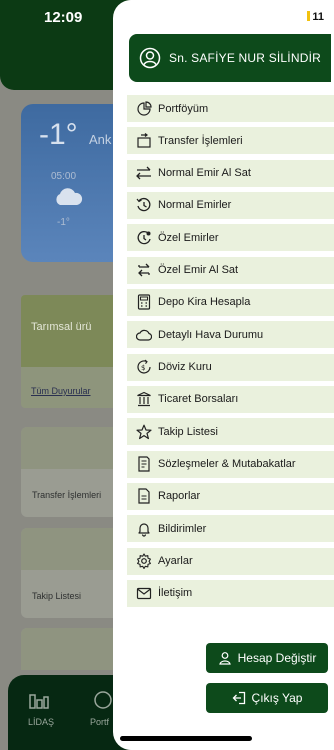 This screenshot has height=750, width=334. Describe the element at coordinates (230, 432) in the screenshot. I see `menu-item-takip-listesi: Takip Listesi` at that location.